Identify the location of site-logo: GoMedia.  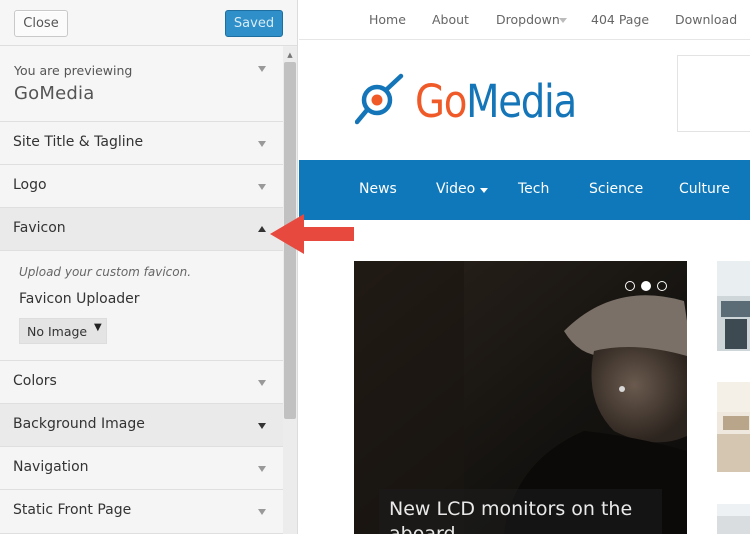
(496, 102).